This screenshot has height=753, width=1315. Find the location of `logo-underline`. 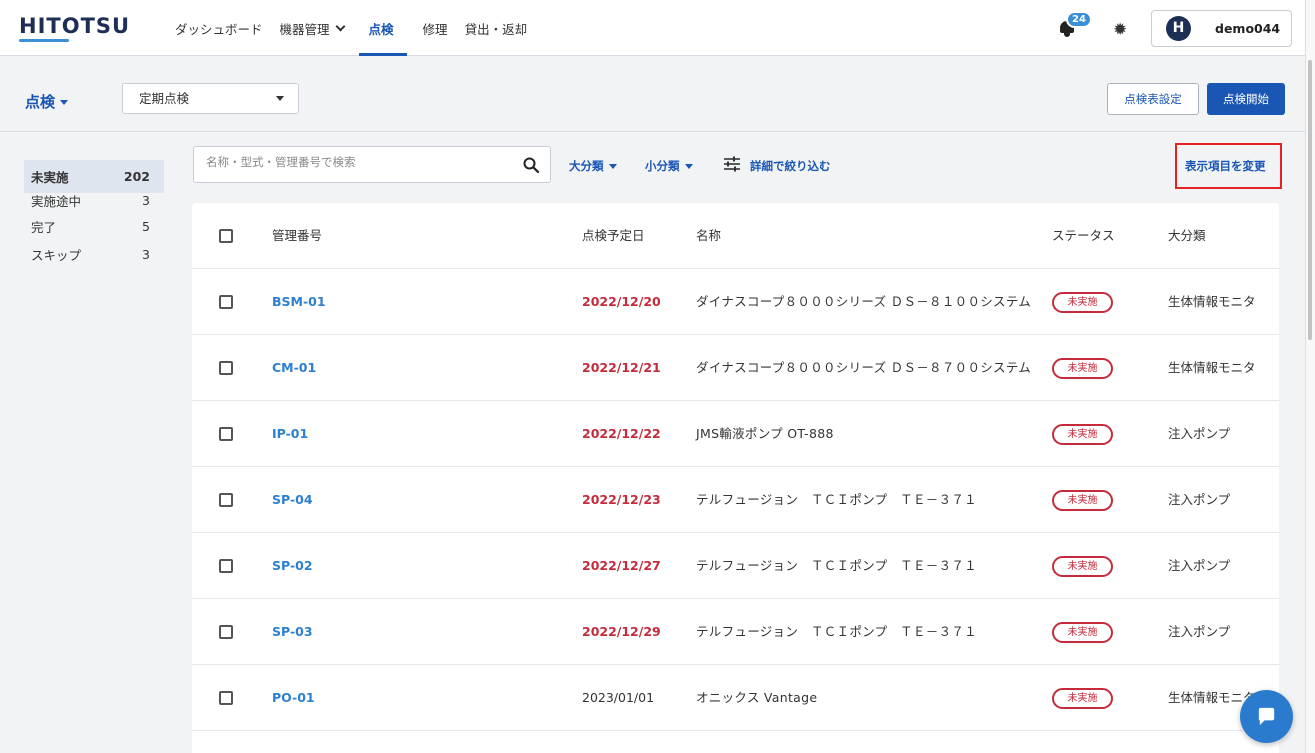

logo-underline is located at coordinates (44, 40).